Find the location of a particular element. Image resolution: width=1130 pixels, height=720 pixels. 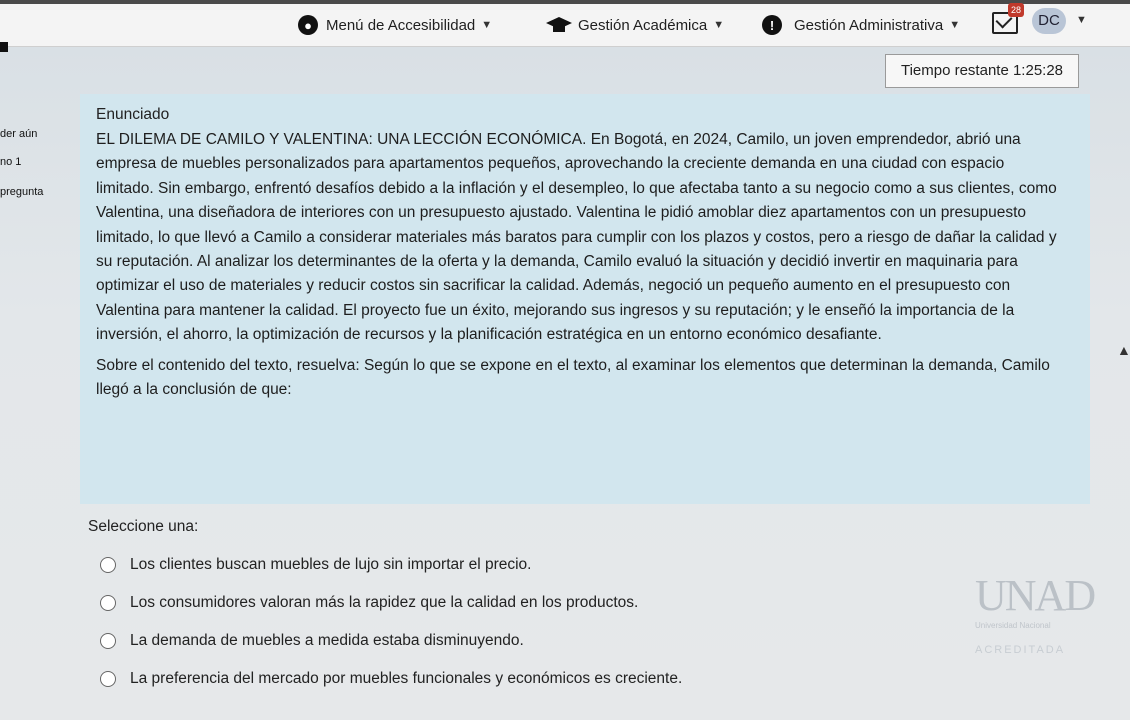

administrative-management-label: Gestión Administrativa is located at coordinates (869, 25).